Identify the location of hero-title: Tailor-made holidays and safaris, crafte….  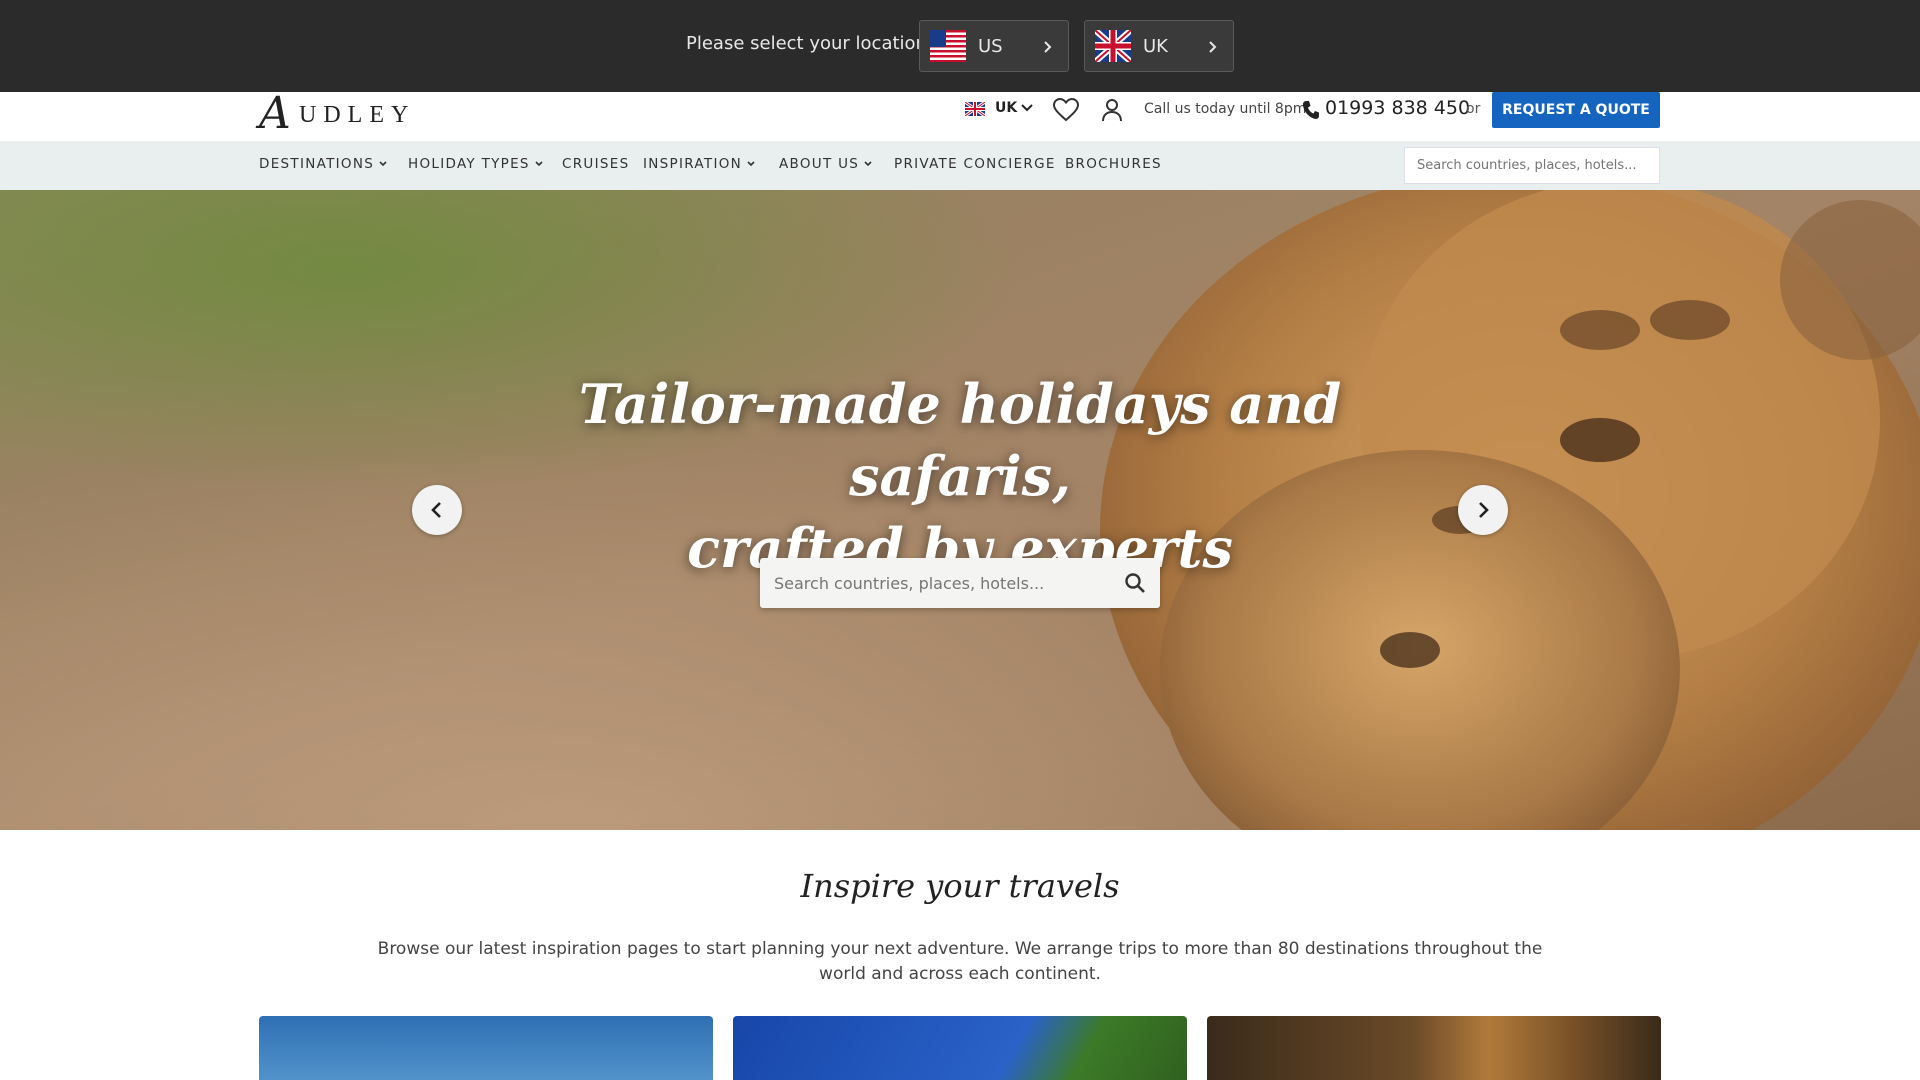
(960, 476).